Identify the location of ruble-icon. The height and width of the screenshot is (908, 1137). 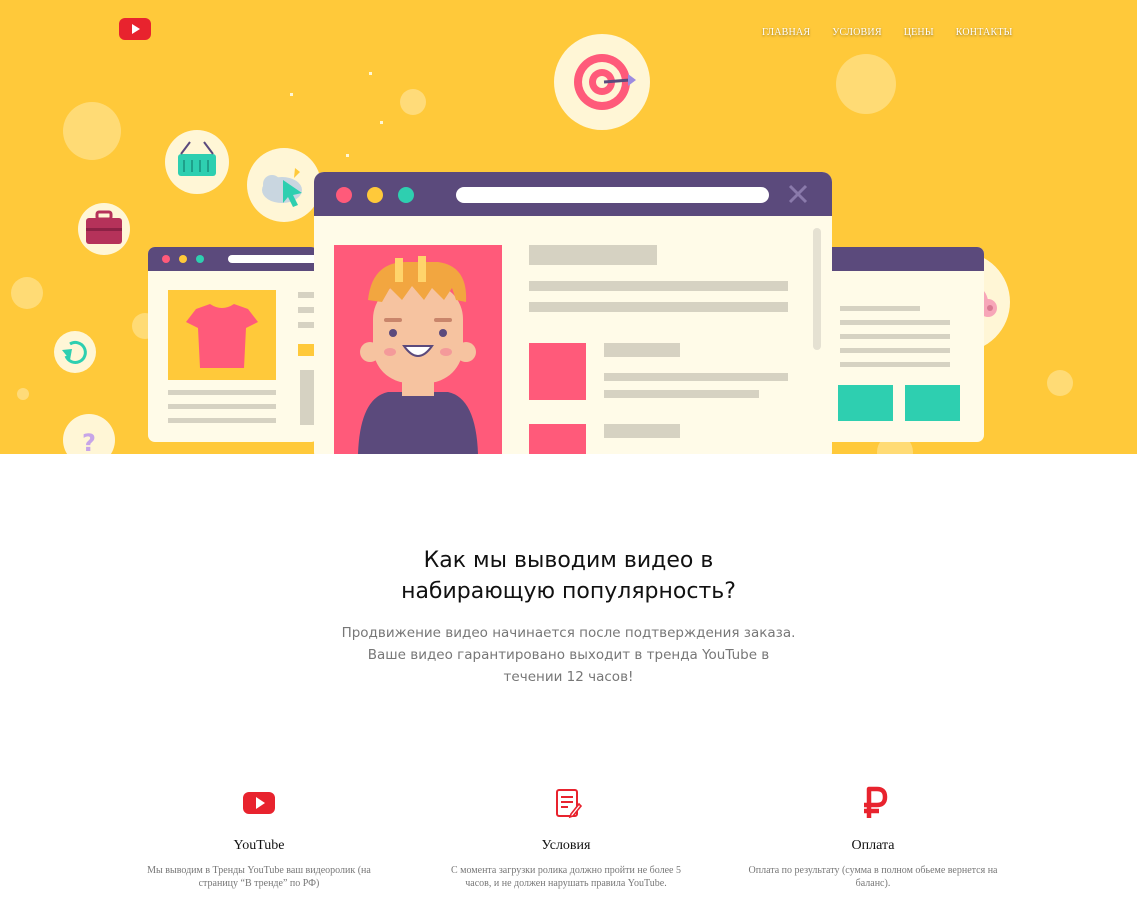
(876, 802).